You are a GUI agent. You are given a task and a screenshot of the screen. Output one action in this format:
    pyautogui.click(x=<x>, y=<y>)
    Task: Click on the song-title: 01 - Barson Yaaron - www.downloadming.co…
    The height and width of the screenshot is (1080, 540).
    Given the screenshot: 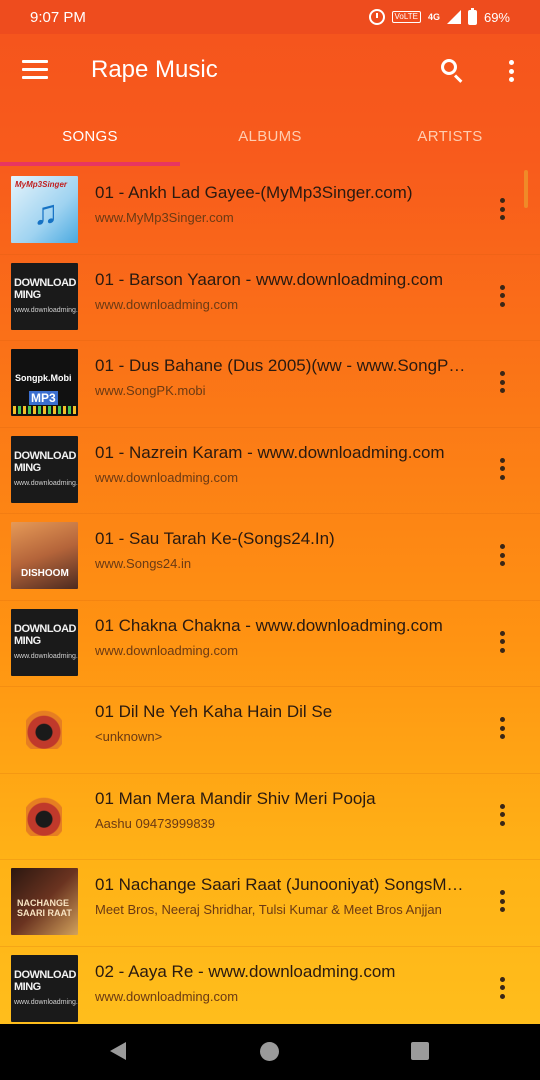 What is the action you would take?
    pyautogui.click(x=269, y=279)
    